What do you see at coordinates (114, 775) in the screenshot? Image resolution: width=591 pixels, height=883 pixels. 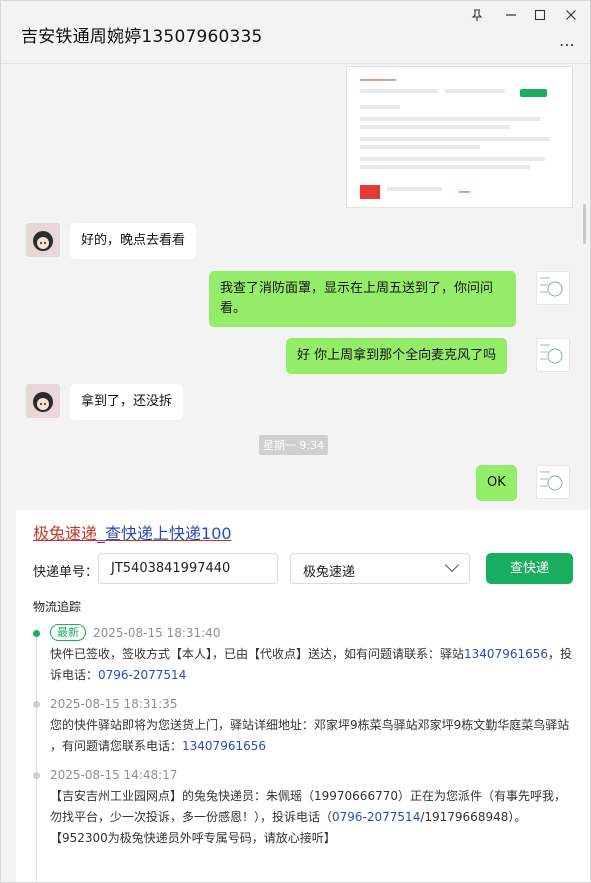 I see `event-time: 2025-08-15 14:48:17` at bounding box center [114, 775].